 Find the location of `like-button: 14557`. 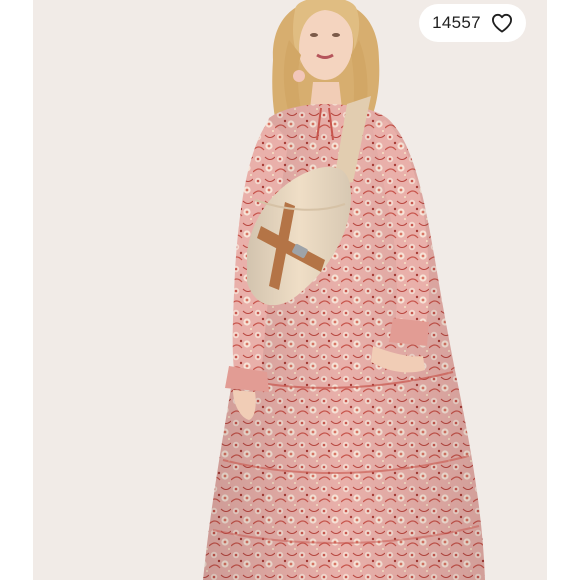

like-button: 14557 is located at coordinates (472, 23).